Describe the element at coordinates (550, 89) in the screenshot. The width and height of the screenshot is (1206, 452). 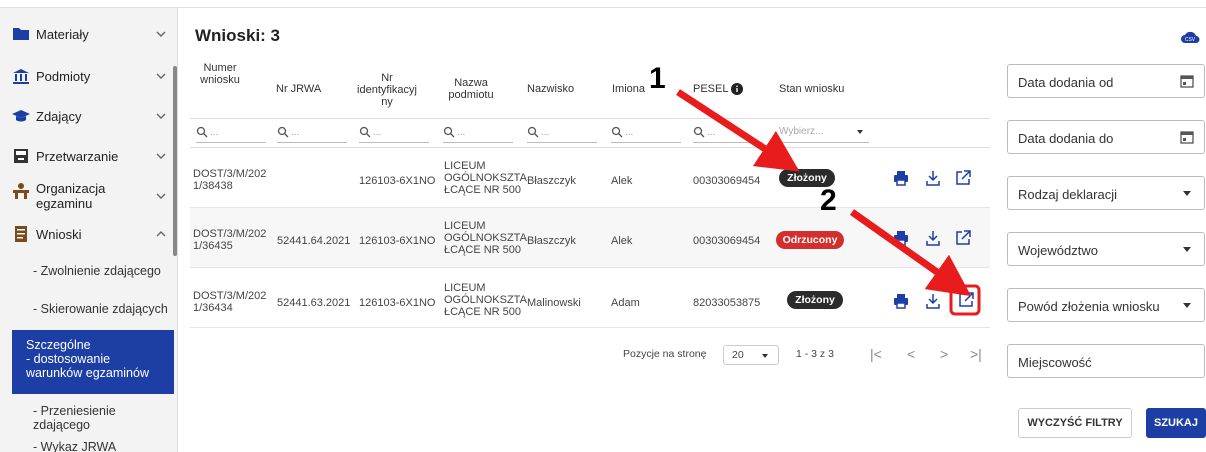
I see `col-header-nazwisko: Nazwisko` at that location.